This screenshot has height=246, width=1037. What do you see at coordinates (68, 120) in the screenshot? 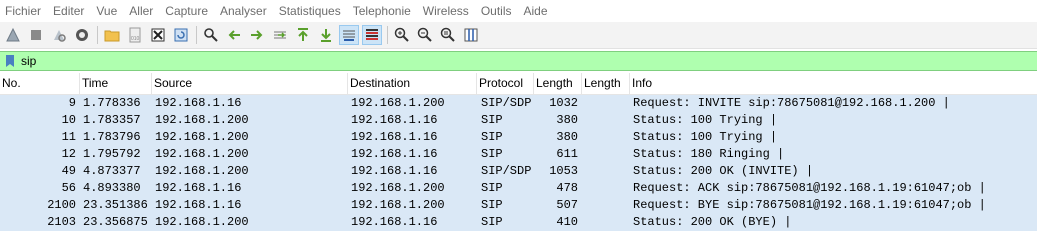
I see `cell-no: 10` at bounding box center [68, 120].